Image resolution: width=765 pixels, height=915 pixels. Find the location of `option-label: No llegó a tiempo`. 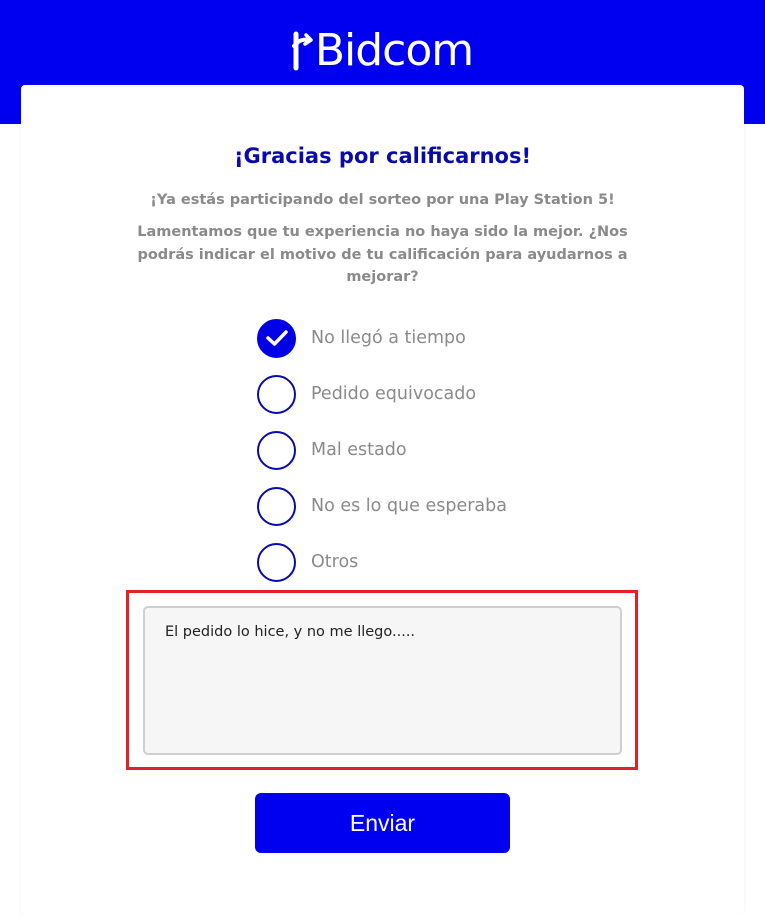

option-label: No llegó a tiempo is located at coordinates (388, 338).